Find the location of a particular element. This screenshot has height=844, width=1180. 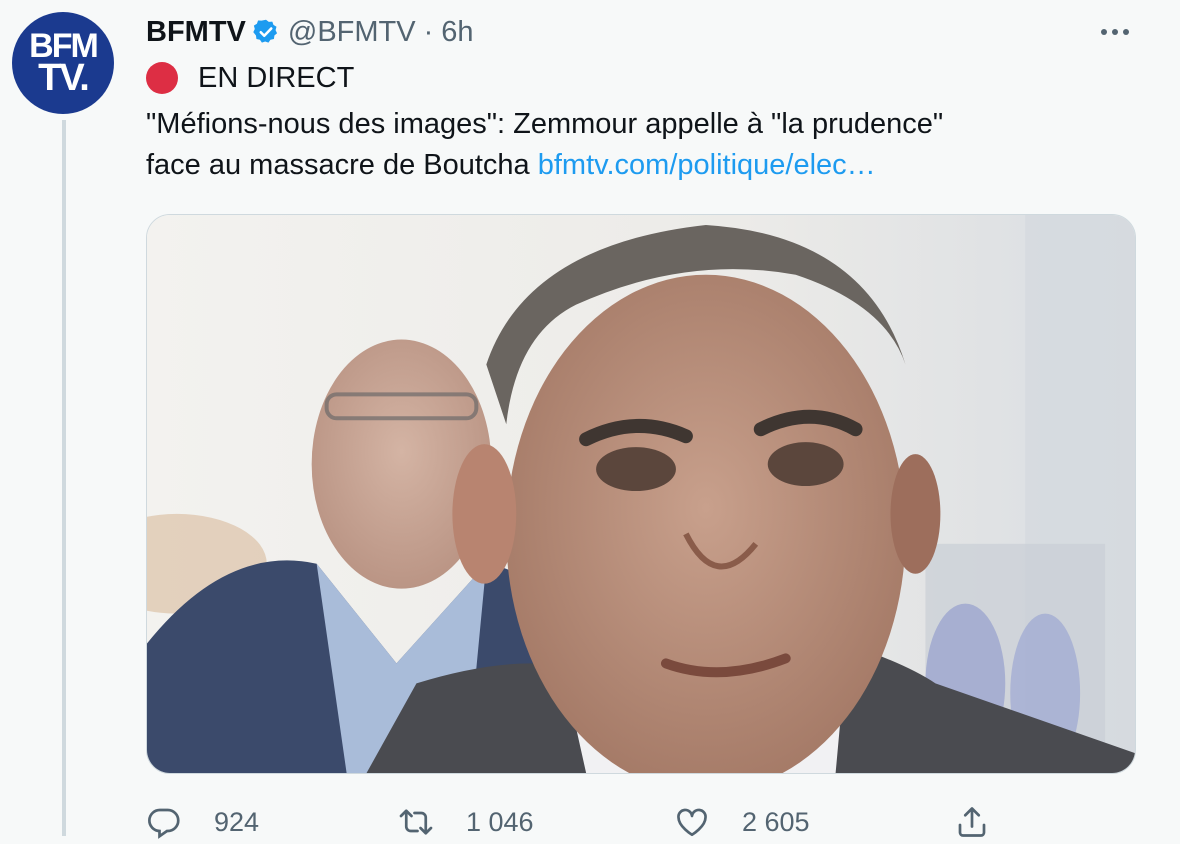

reply-count: 924 is located at coordinates (237, 821).